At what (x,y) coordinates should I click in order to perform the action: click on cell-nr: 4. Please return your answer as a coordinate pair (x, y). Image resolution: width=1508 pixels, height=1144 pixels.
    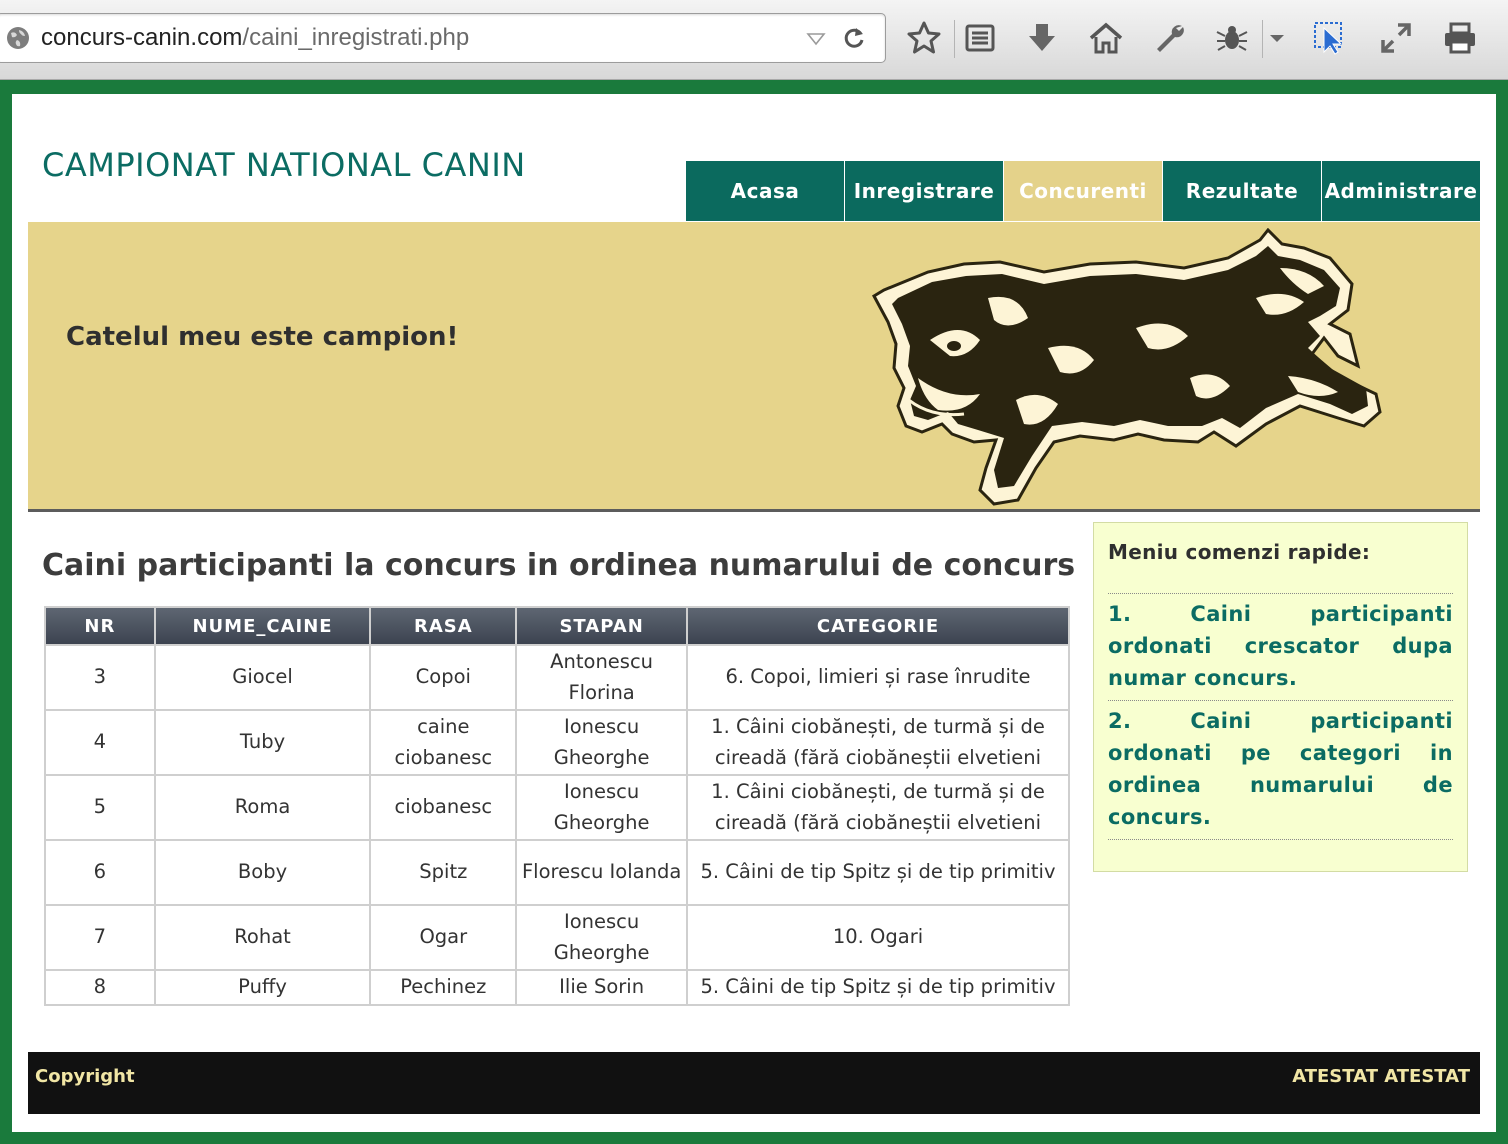
    Looking at the image, I should click on (100, 742).